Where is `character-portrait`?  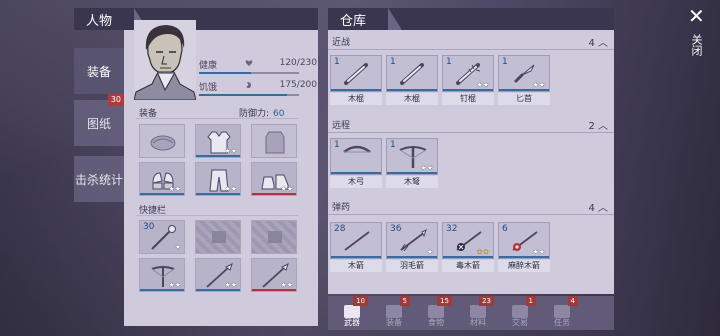
character-portrait is located at coordinates (165, 60).